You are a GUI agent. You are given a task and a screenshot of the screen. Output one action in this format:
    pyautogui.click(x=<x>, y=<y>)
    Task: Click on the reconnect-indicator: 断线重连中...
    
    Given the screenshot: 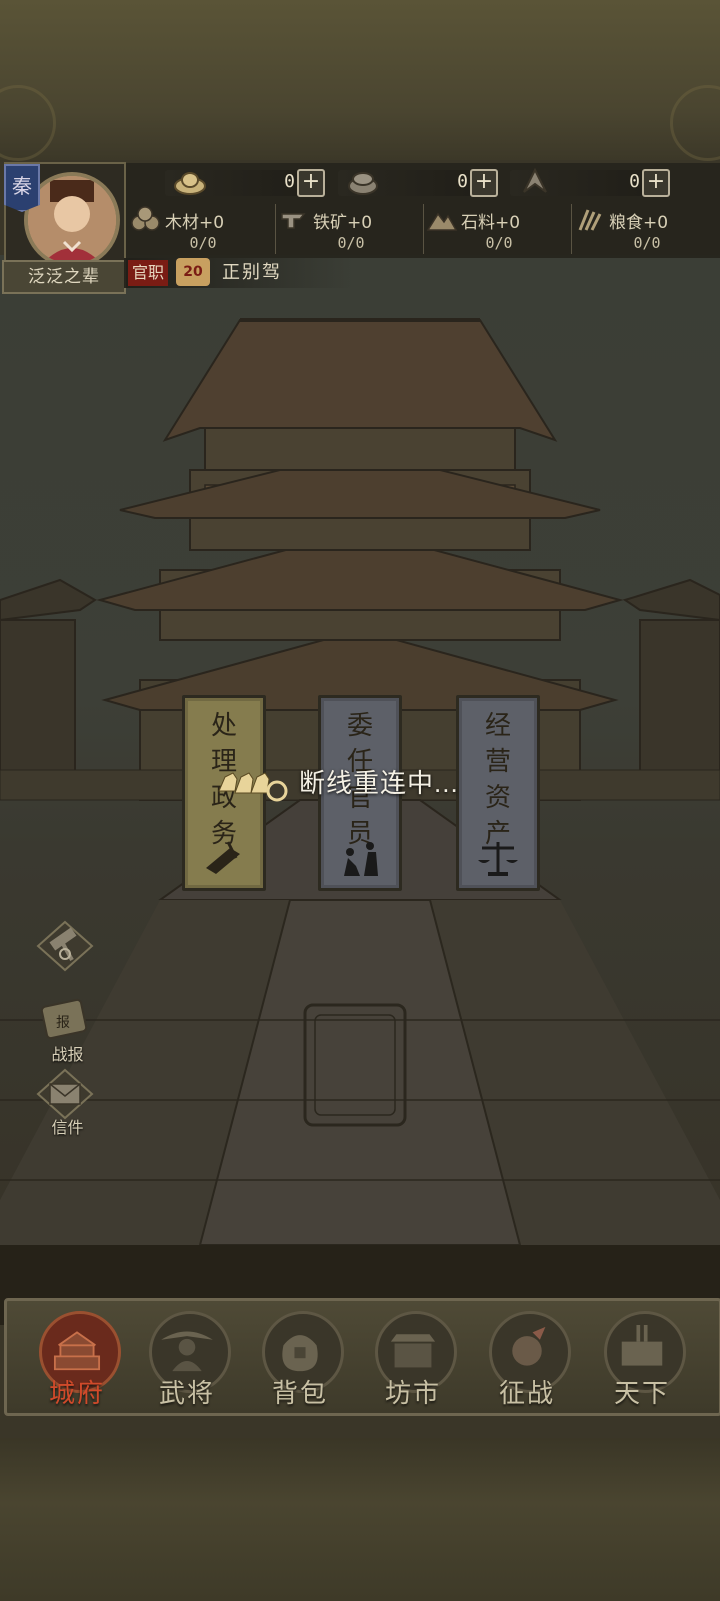 What is the action you would take?
    pyautogui.click(x=365, y=782)
    